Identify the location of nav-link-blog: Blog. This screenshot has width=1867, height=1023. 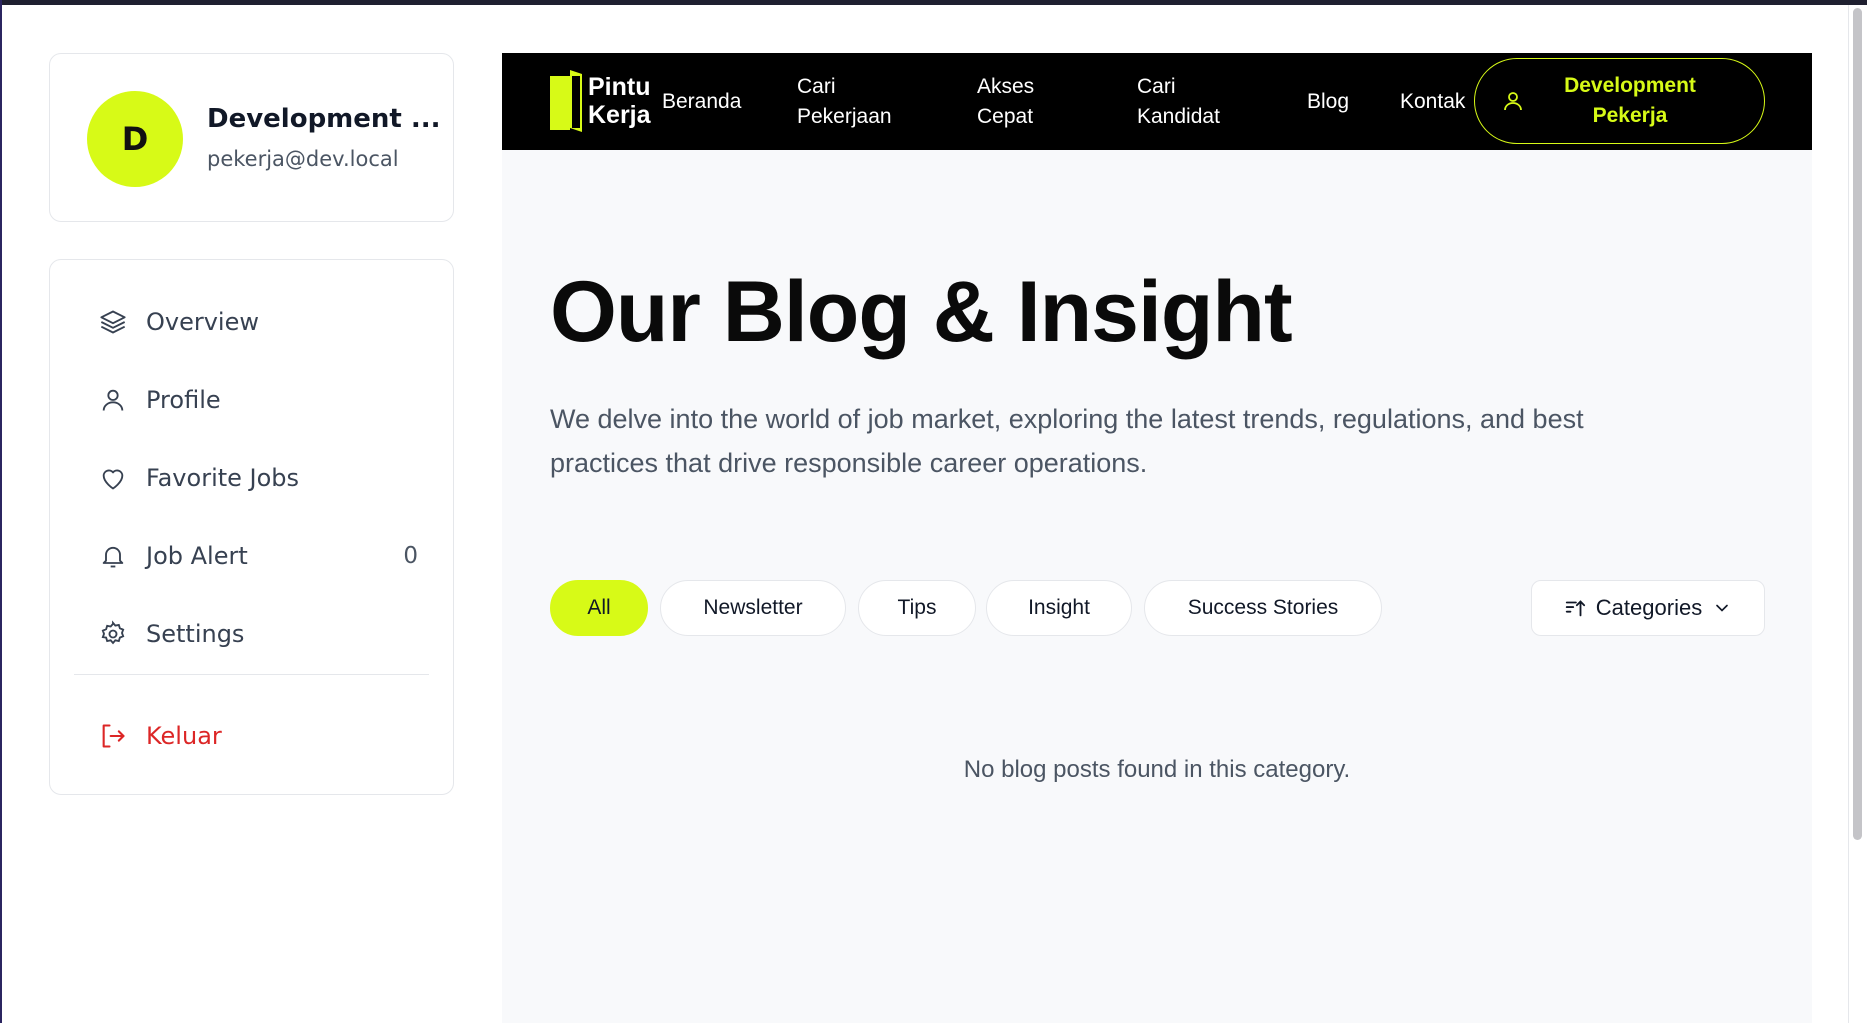
(1328, 102).